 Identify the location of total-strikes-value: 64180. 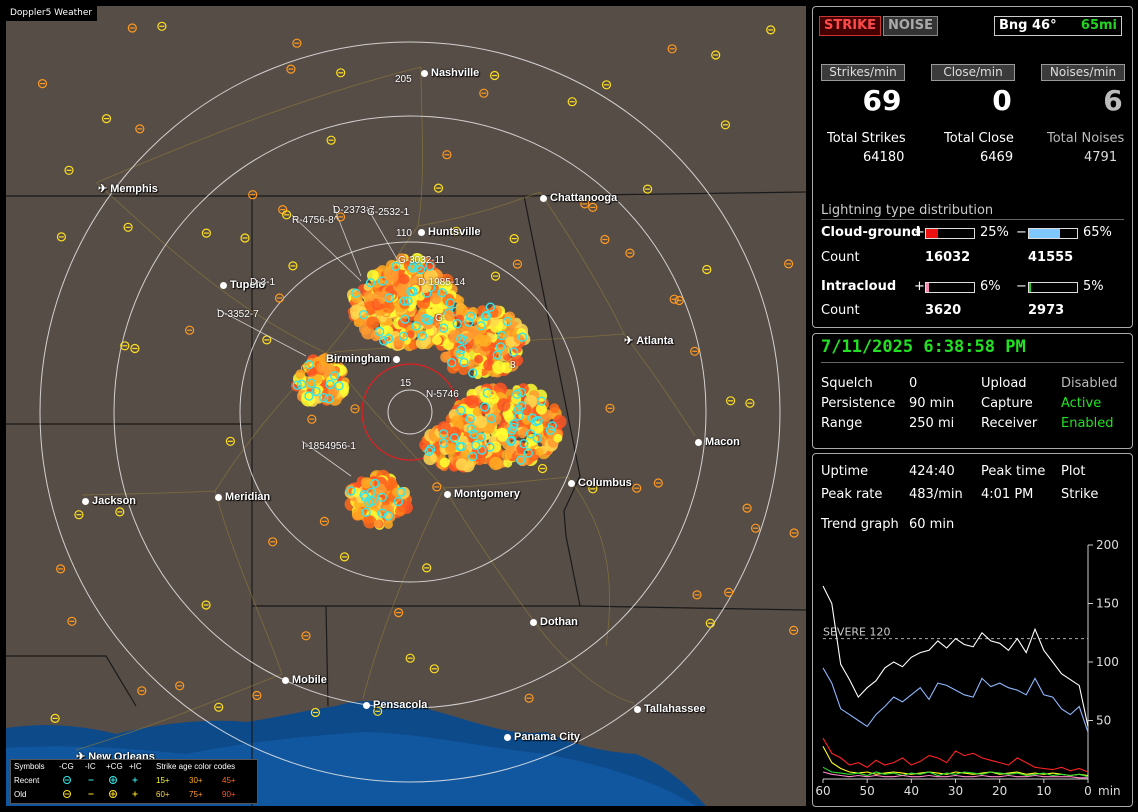
(884, 157).